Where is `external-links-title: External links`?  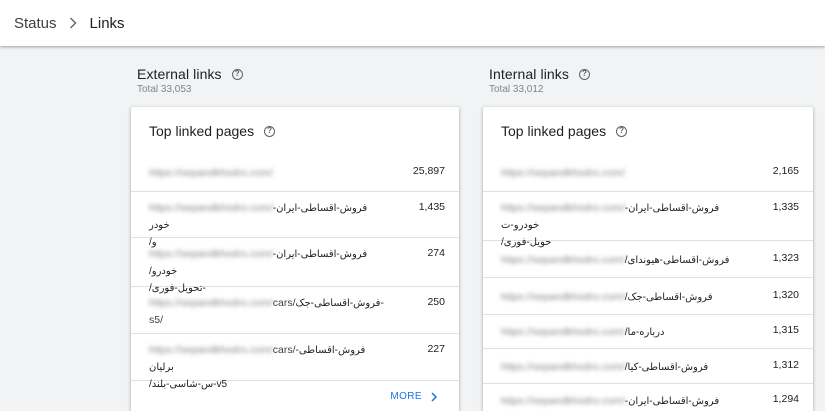 external-links-title: External links is located at coordinates (179, 74).